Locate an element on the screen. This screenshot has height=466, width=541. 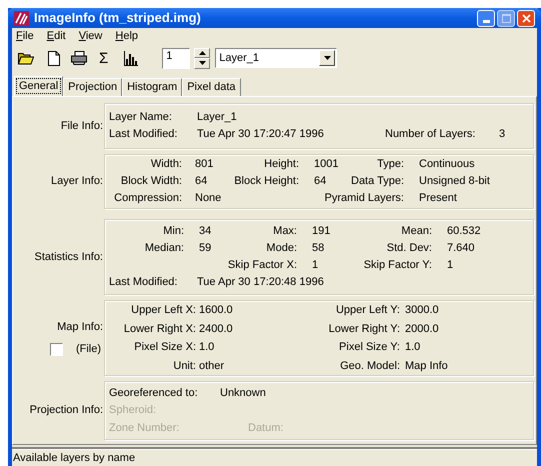
menu-item: Help is located at coordinates (126, 36).